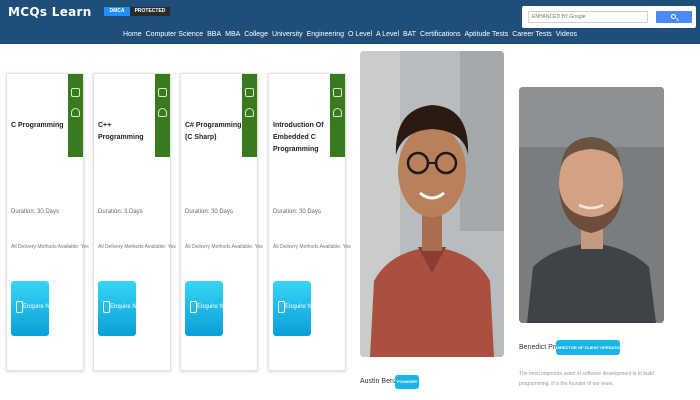  I want to click on site-logo: MCQs Learn, so click(50, 12).